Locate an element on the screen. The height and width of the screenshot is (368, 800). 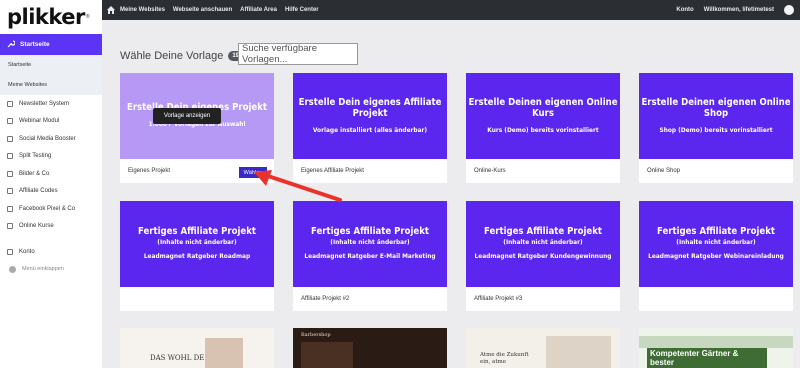
card-caption: Online Shop is located at coordinates (716, 171).